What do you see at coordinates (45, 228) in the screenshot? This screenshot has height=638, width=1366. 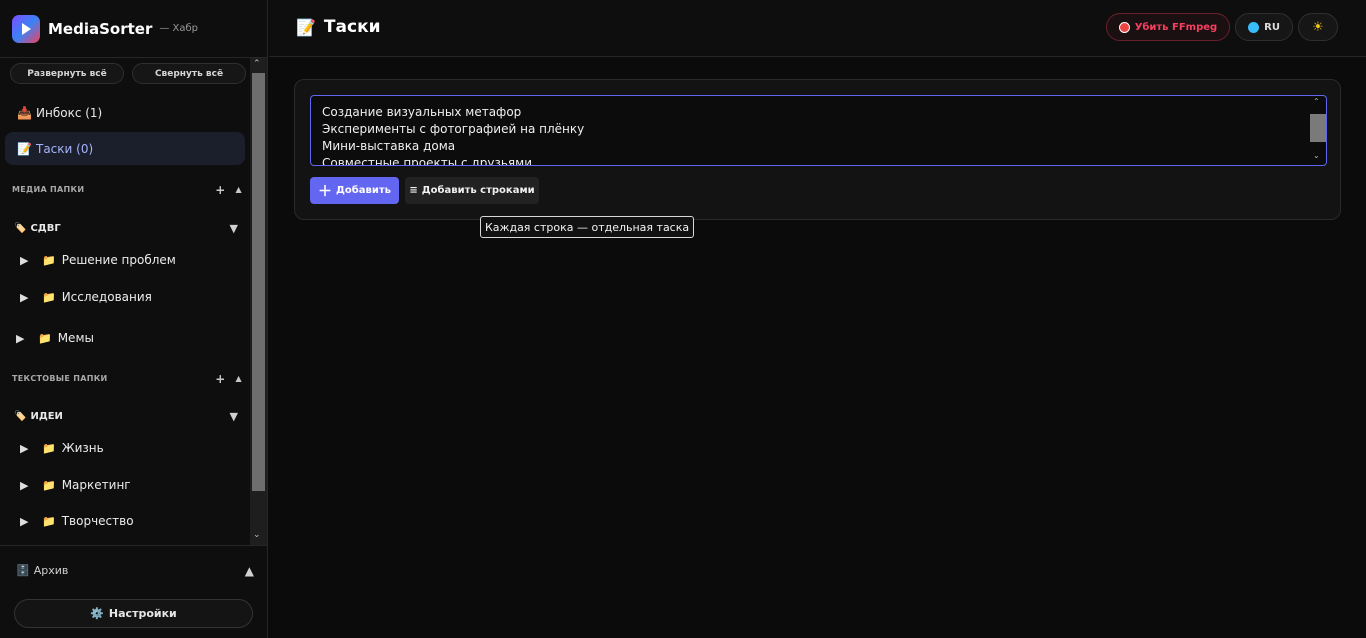 I see `group-sdvg-label: СДВГ` at bounding box center [45, 228].